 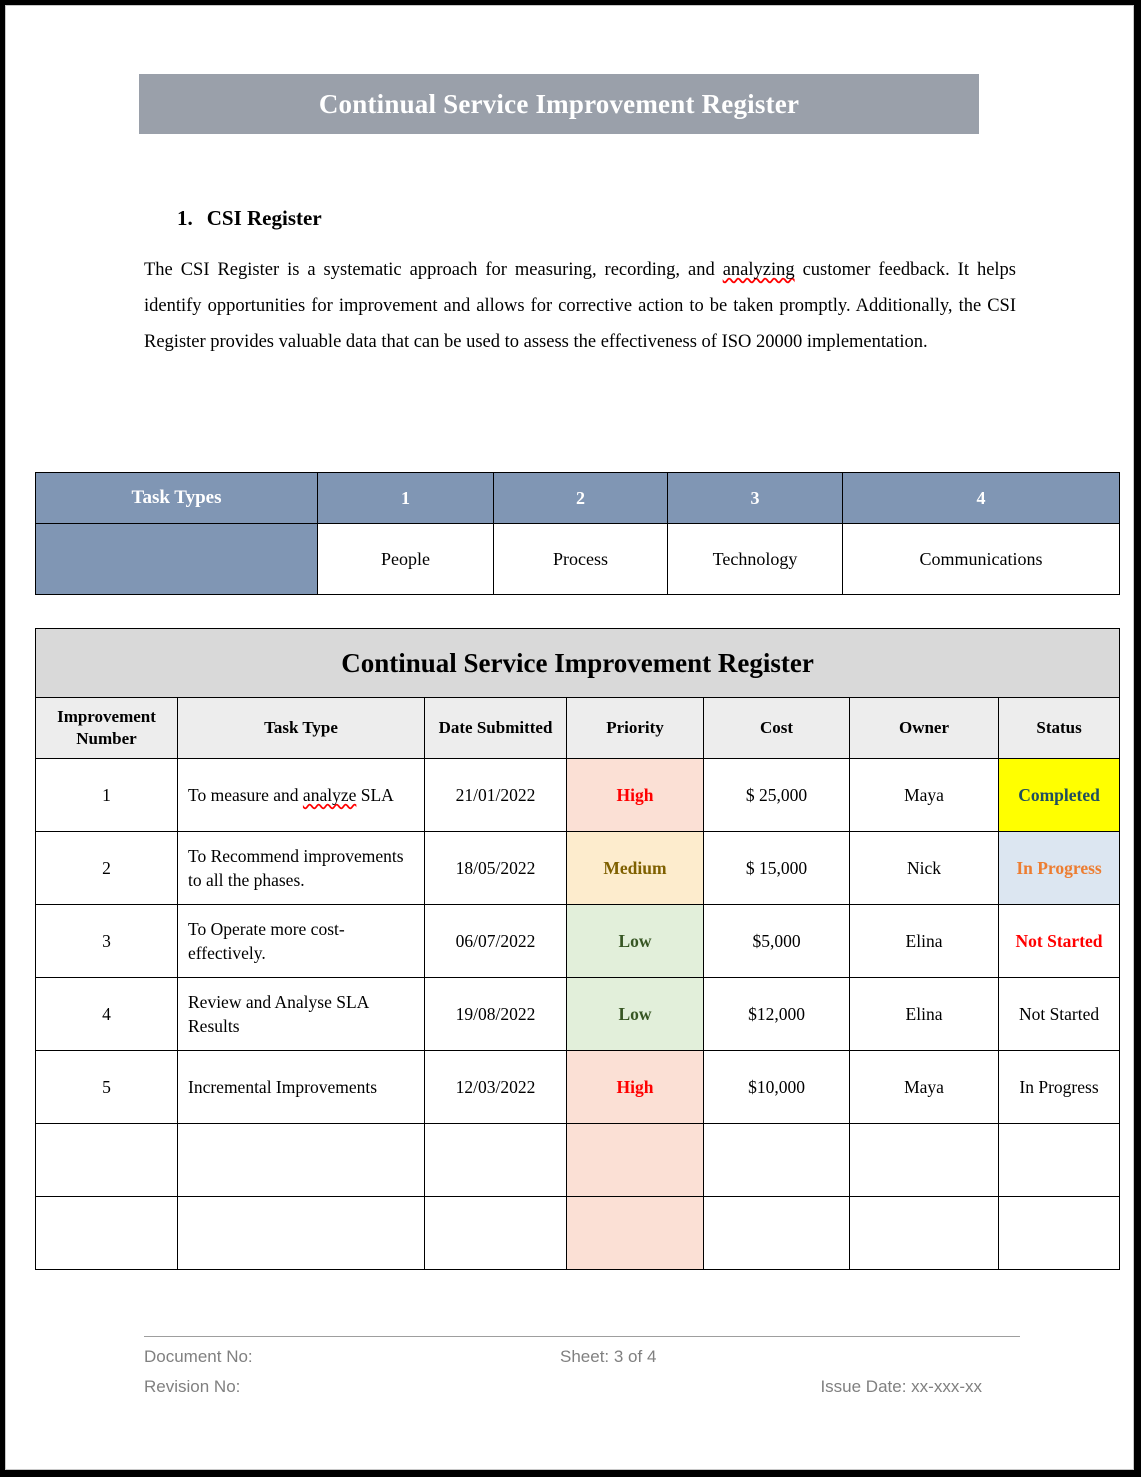 What do you see at coordinates (495, 1087) in the screenshot?
I see `cell-date-submitted: 12/03/2022` at bounding box center [495, 1087].